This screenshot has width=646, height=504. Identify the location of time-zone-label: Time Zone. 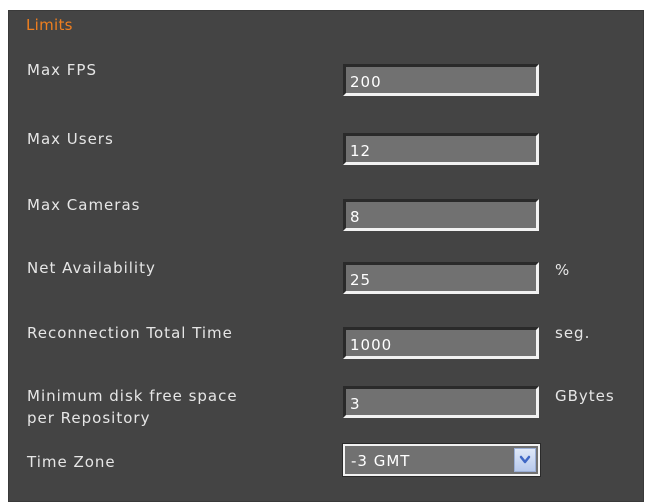
(71, 462).